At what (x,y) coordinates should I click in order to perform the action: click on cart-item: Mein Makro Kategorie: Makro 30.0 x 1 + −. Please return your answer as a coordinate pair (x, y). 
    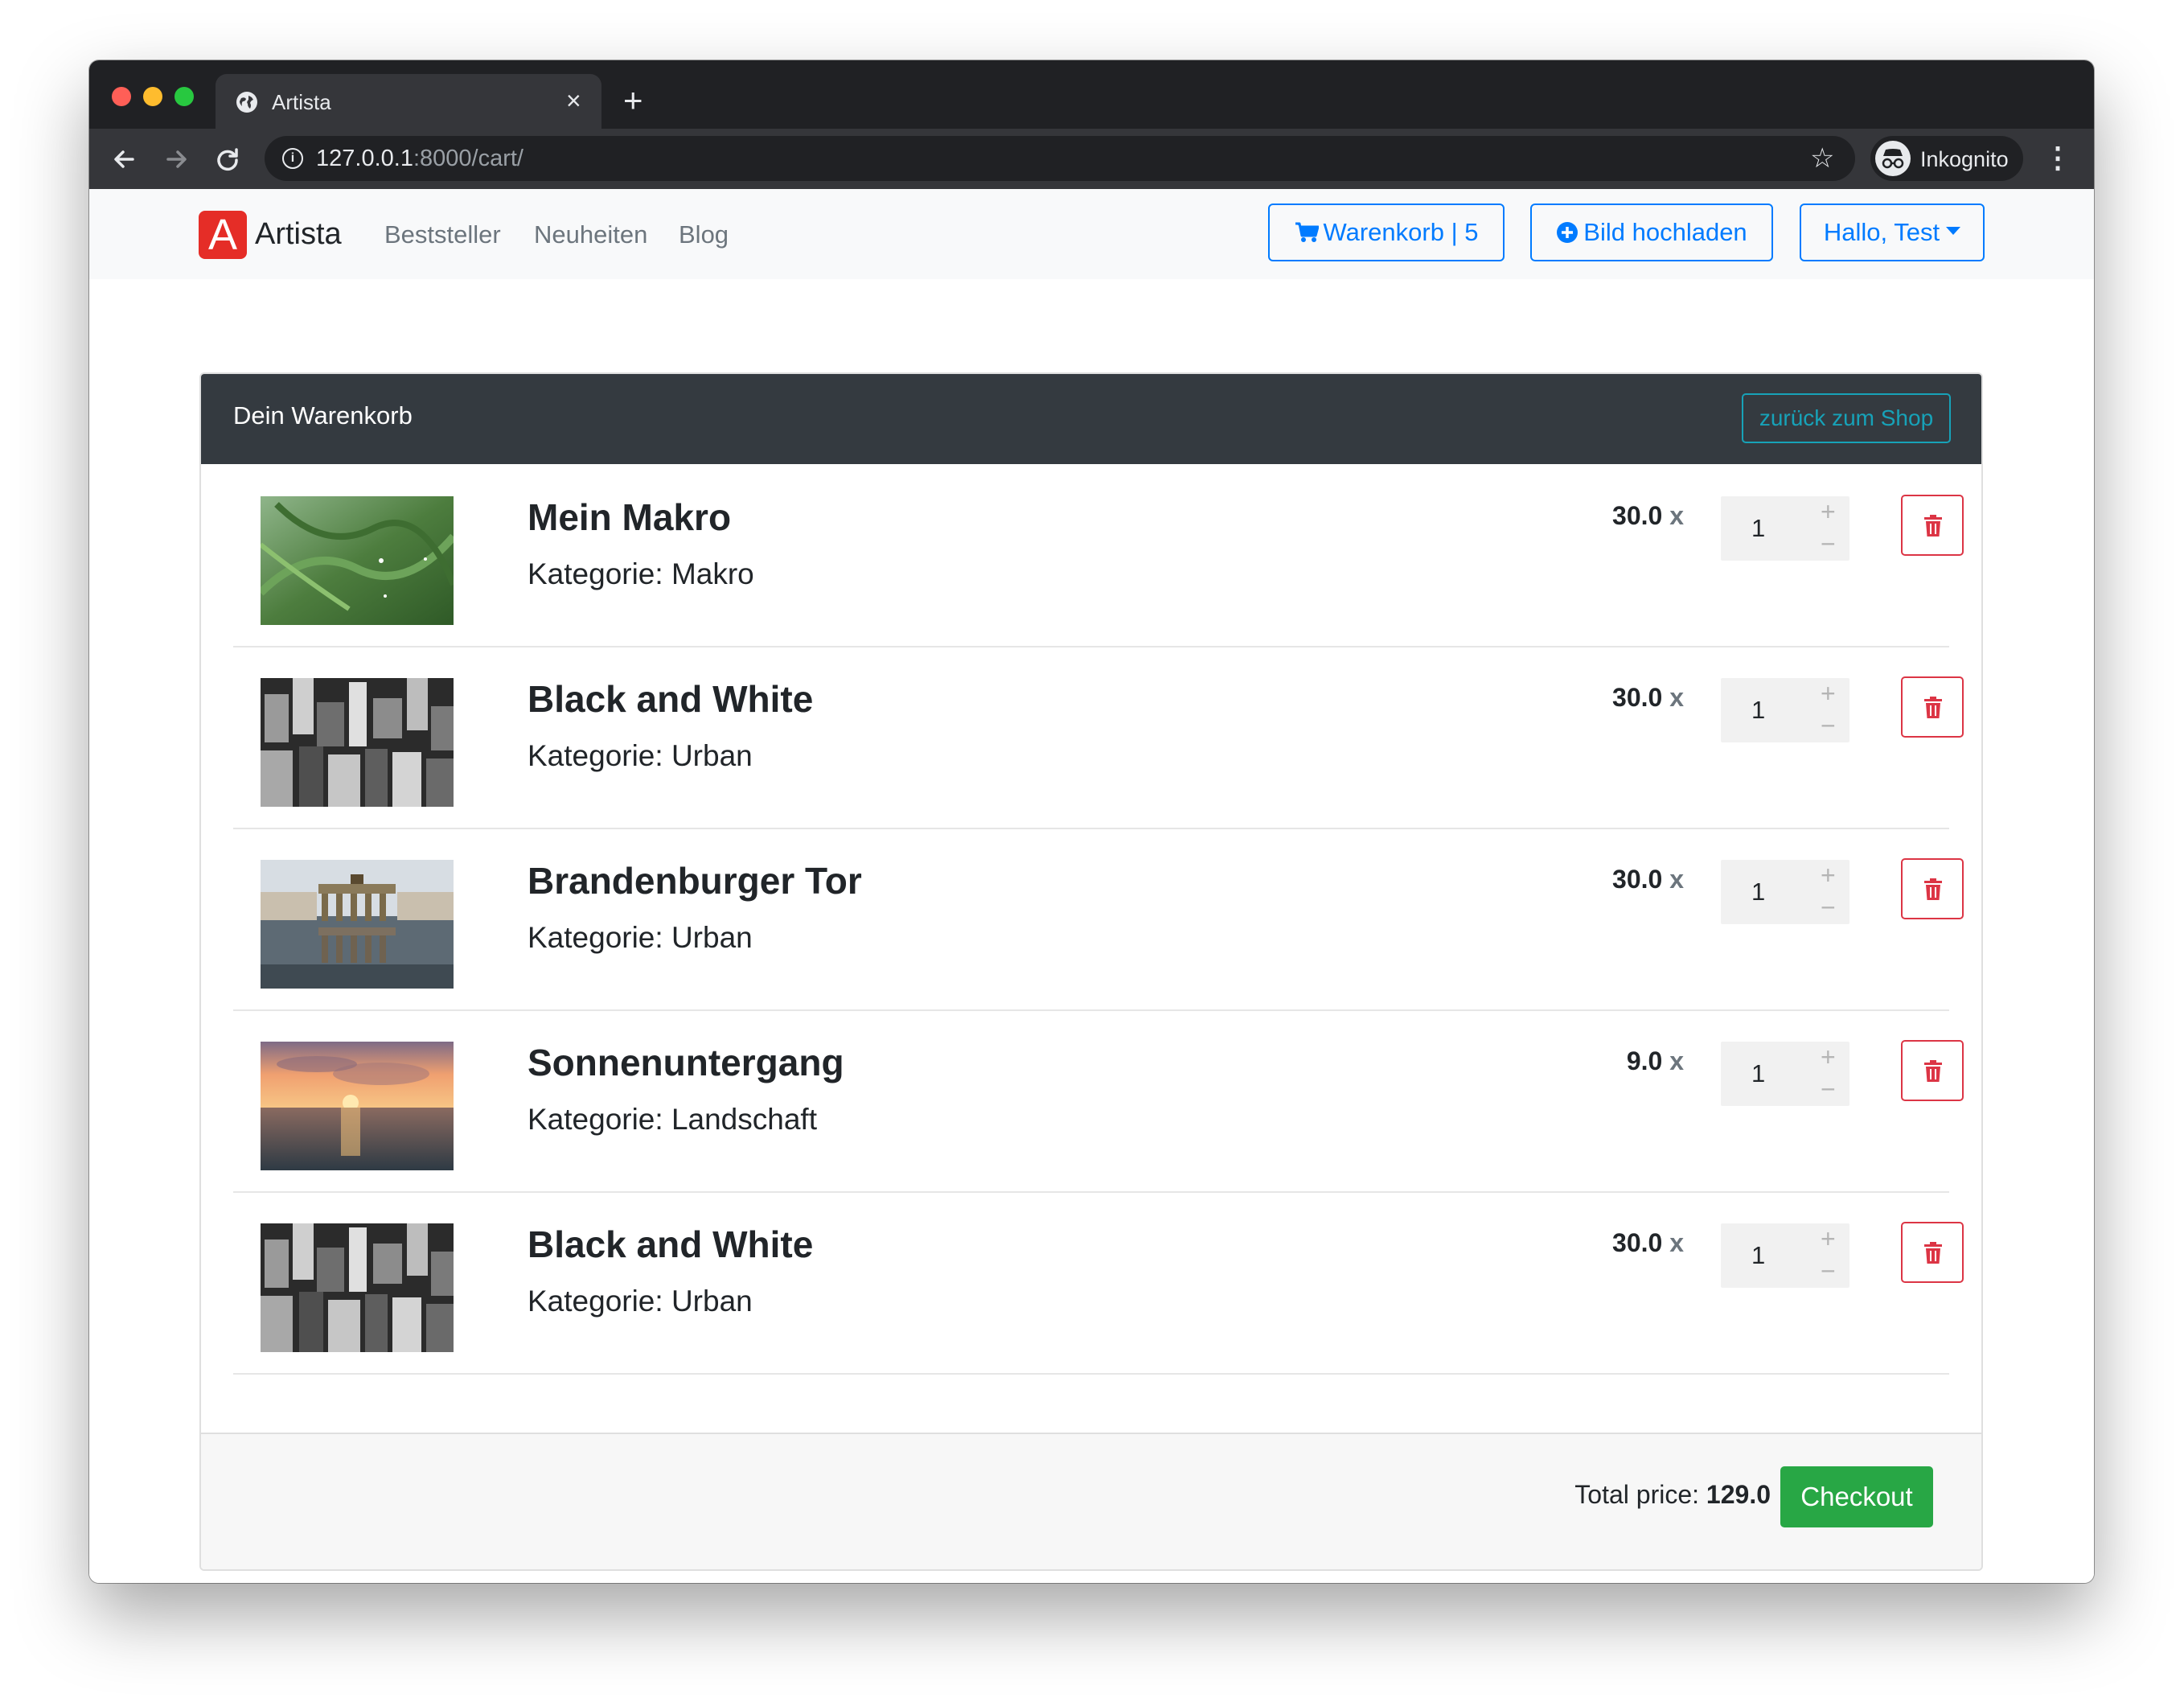
    Looking at the image, I should click on (1098, 556).